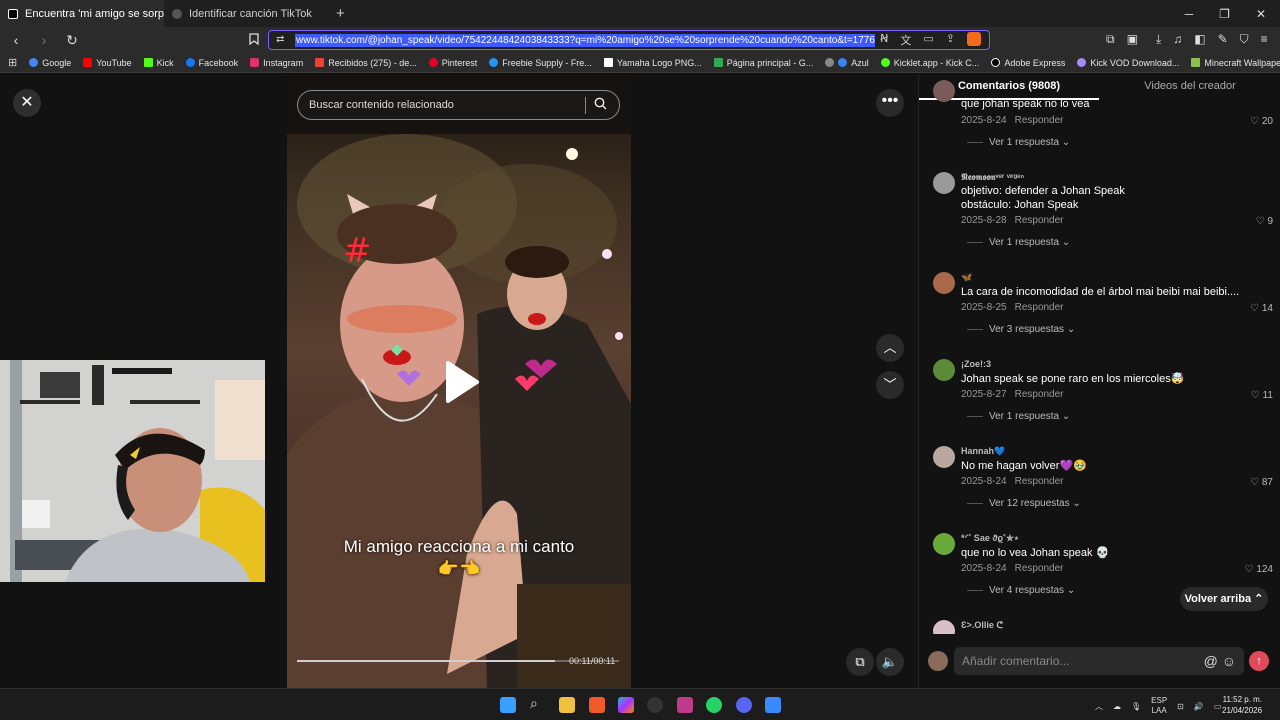  What do you see at coordinates (1158, 39) in the screenshot?
I see `download-icon: ⤓` at bounding box center [1158, 39].